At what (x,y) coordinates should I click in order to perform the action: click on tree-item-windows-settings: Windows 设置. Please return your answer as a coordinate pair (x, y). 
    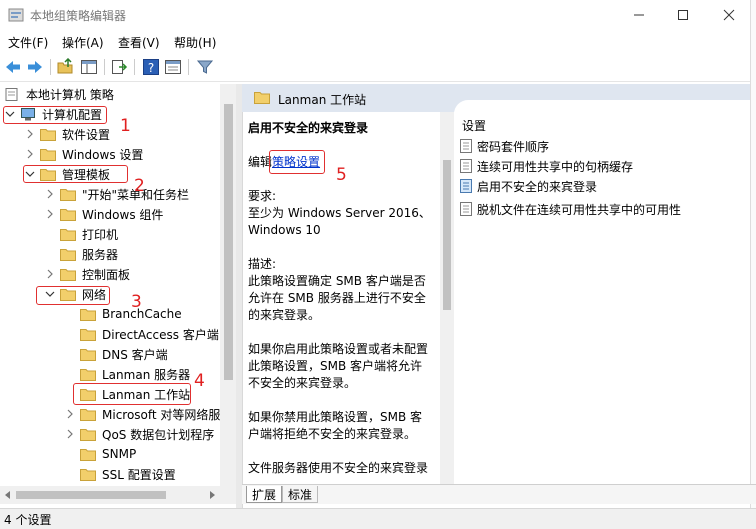
    Looking at the image, I should click on (83, 154).